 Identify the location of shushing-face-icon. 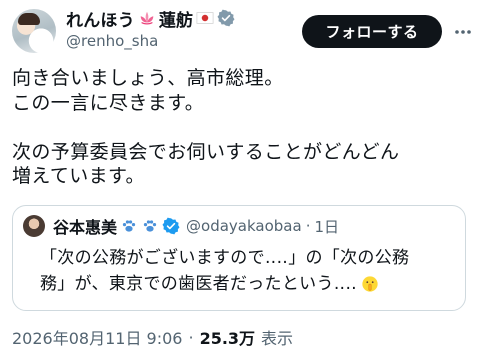
(370, 283).